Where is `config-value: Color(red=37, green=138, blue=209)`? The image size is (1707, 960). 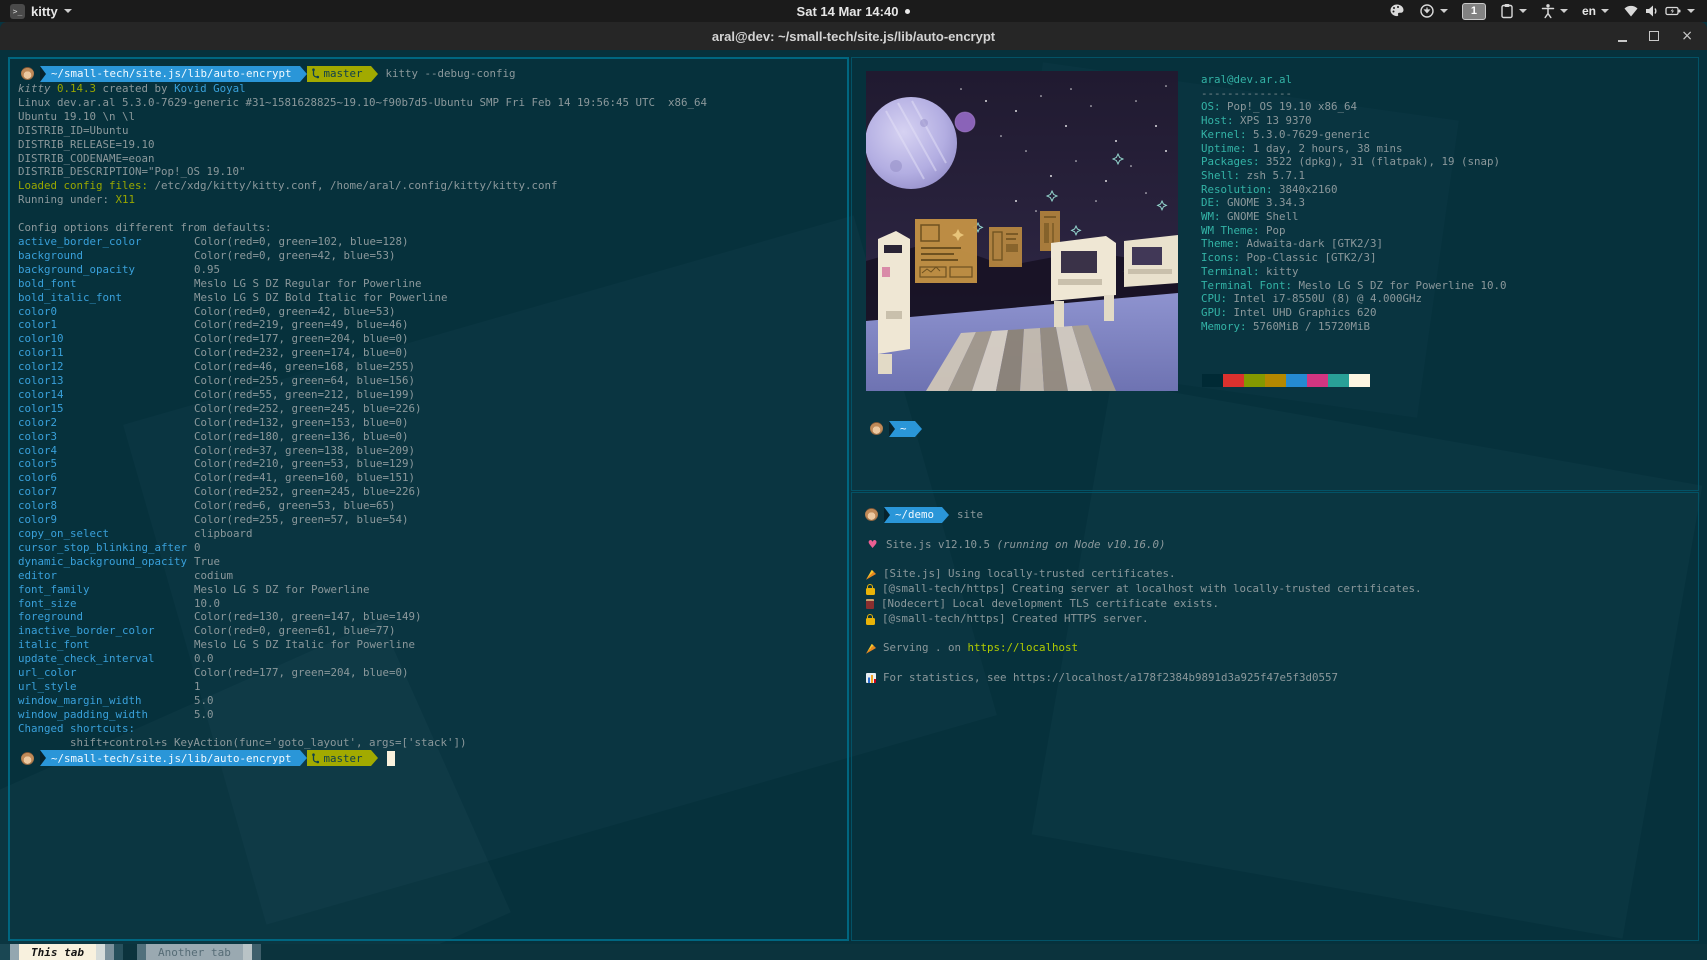 config-value: Color(red=37, green=138, blue=209) is located at coordinates (305, 450).